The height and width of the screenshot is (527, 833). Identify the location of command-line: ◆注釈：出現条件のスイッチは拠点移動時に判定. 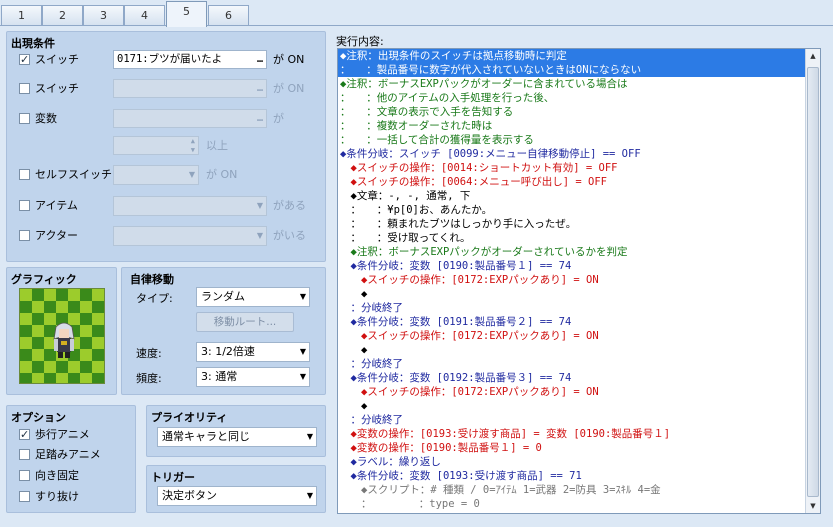
(579, 56).